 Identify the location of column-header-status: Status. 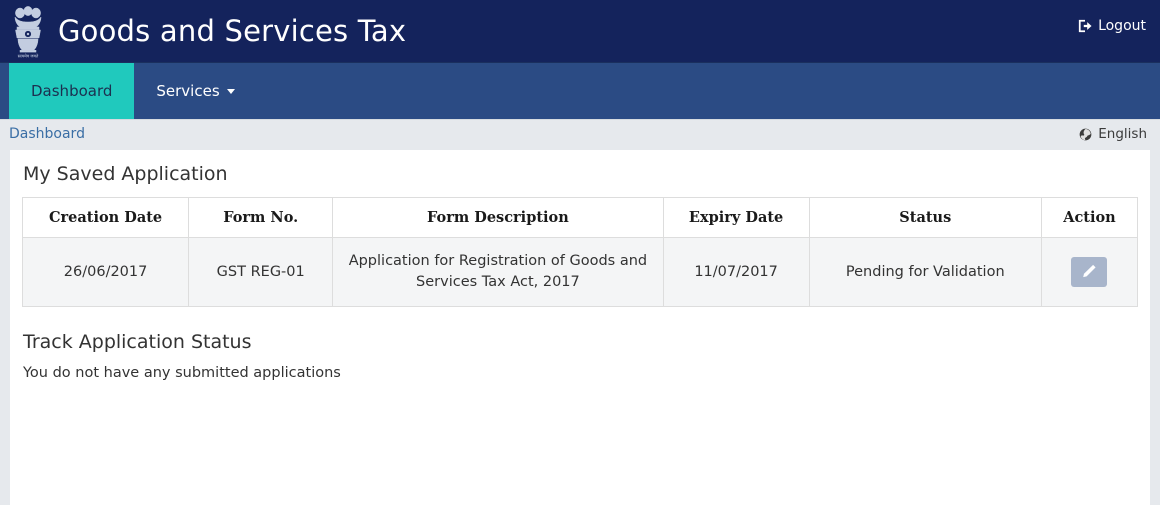
(925, 217).